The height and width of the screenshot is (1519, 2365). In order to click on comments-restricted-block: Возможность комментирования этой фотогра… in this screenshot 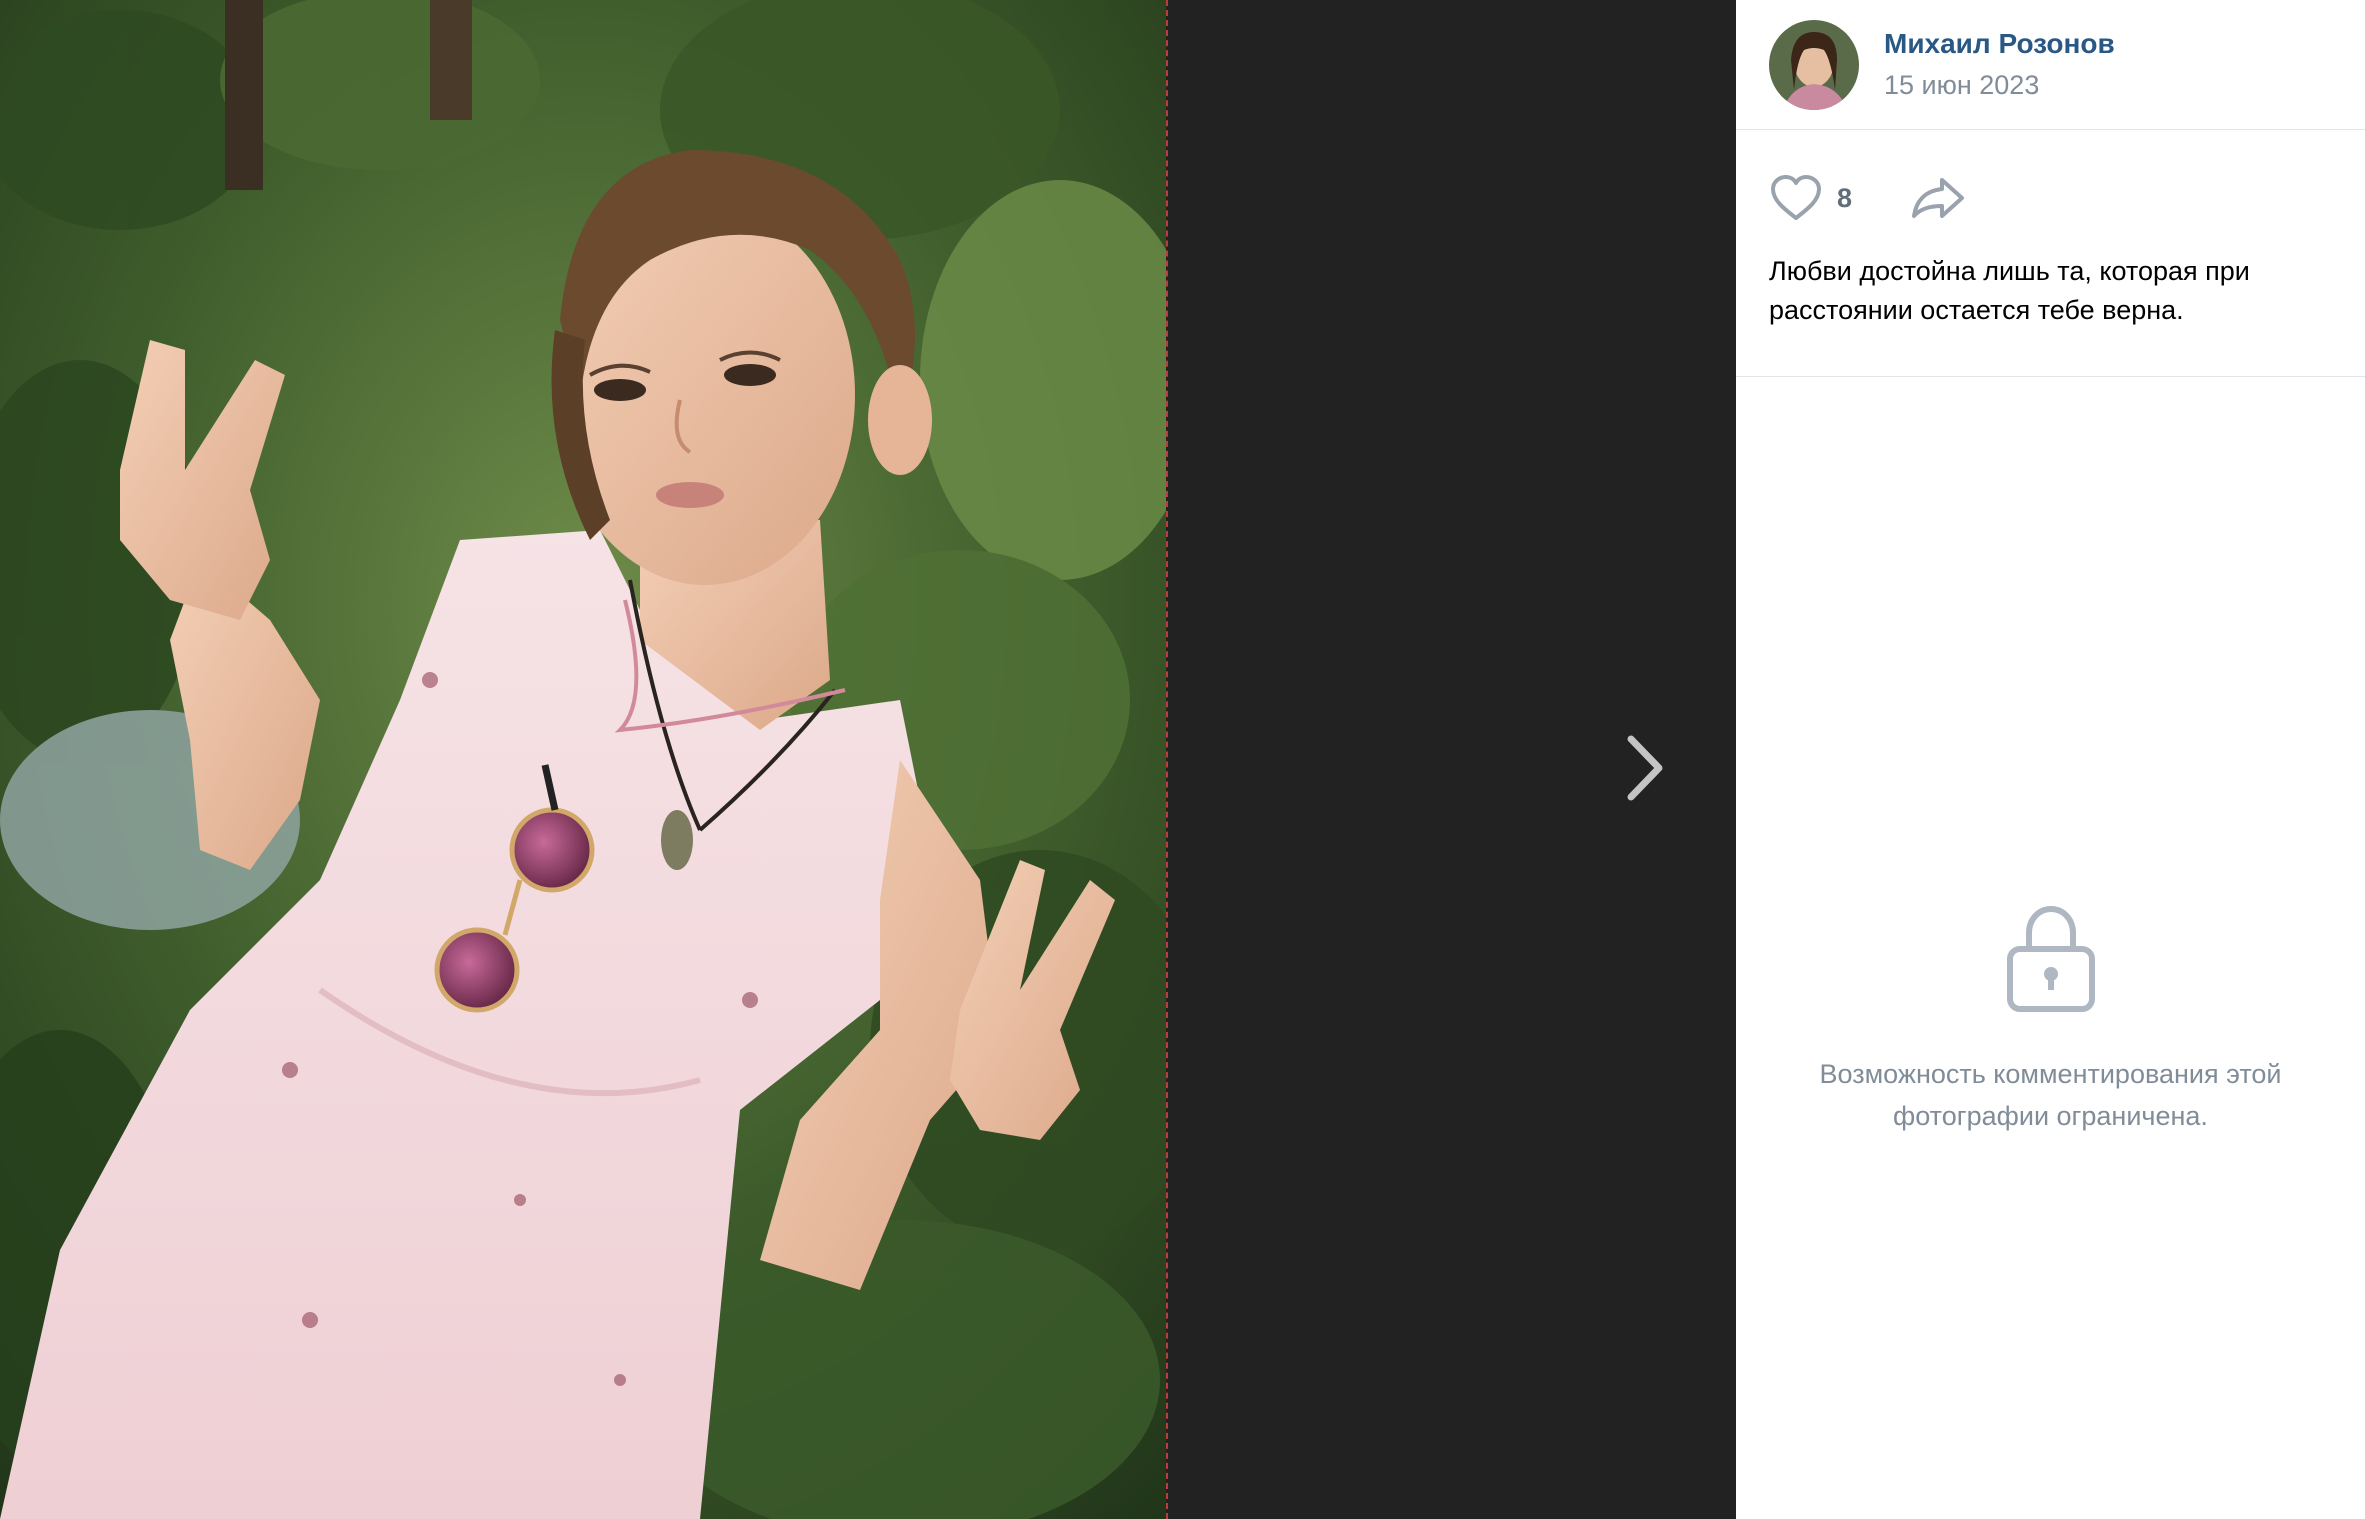, I will do `click(2050, 1020)`.